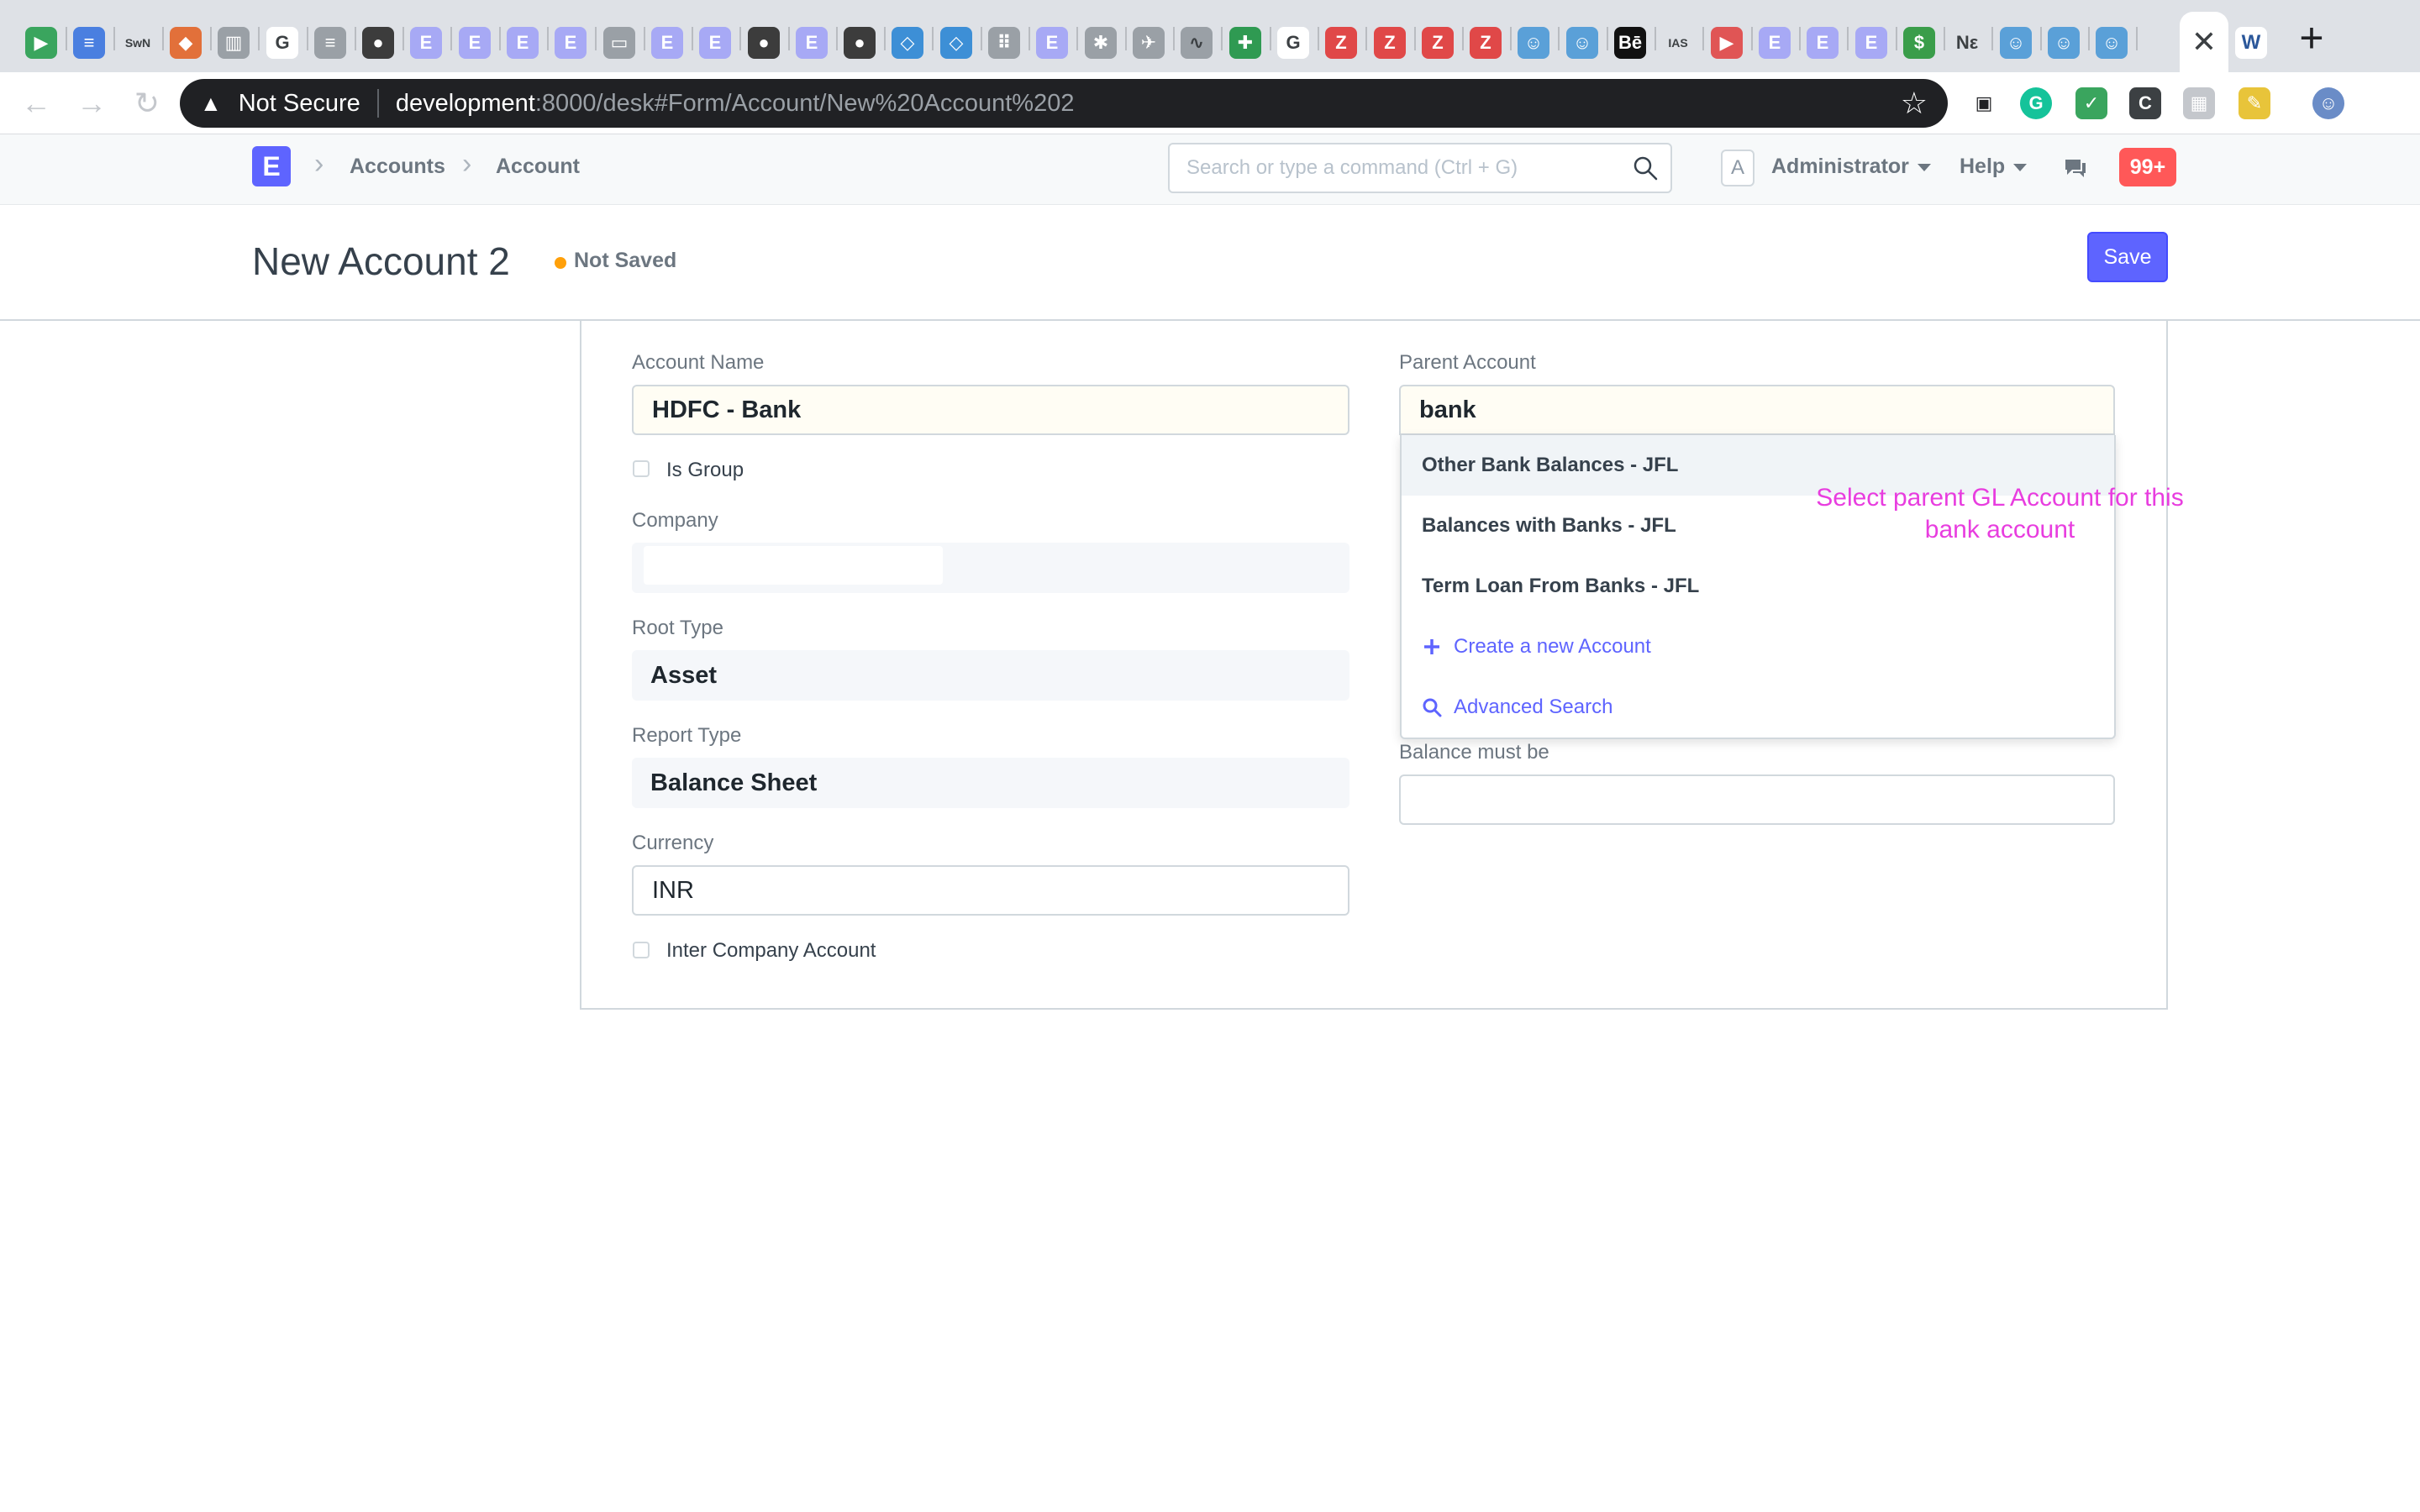 This screenshot has height=1512, width=2420. I want to click on security-label: Not Secure, so click(299, 103).